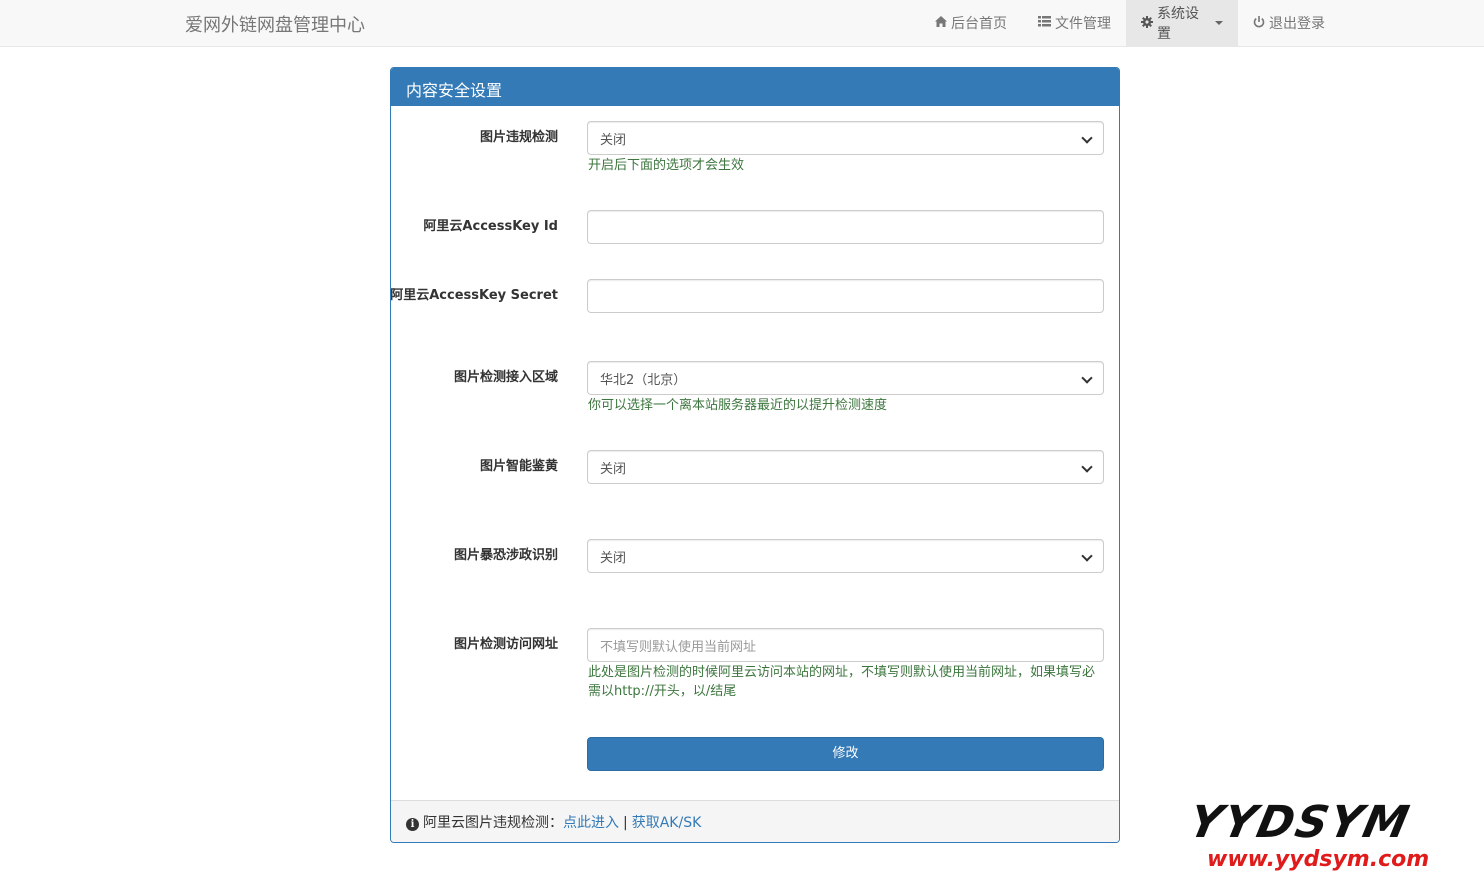 This screenshot has width=1484, height=883. What do you see at coordinates (613, 469) in the screenshot?
I see `porn-check-value: 关闭` at bounding box center [613, 469].